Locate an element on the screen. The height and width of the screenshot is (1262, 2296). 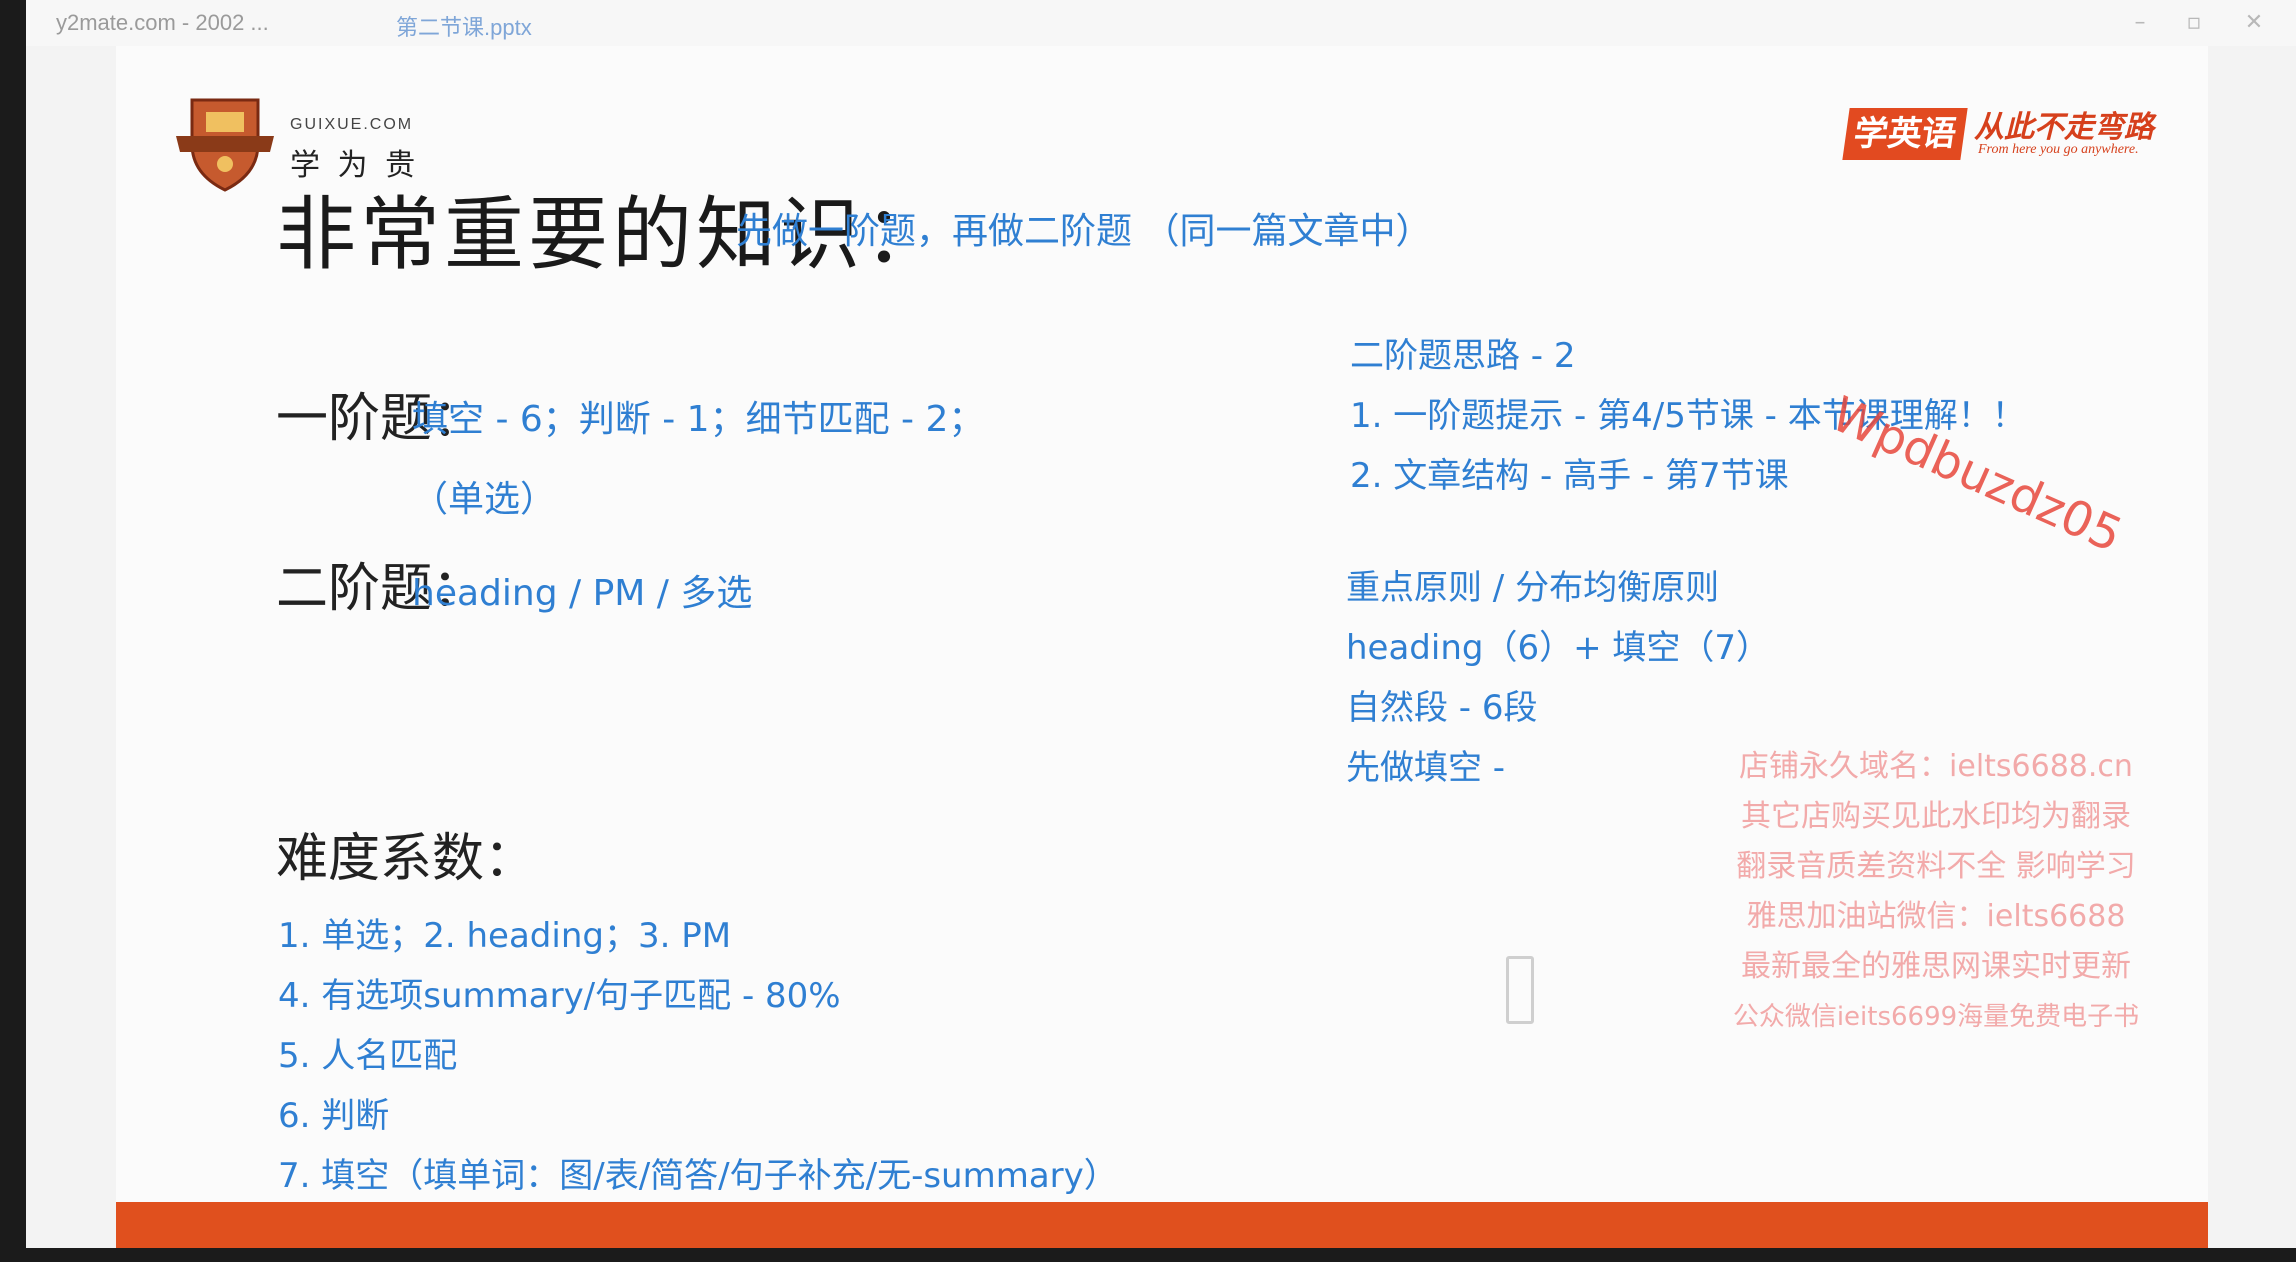
difficulty-line-2: 4. 有选项summary/句子匹配 - 80% is located at coordinates (559, 996).